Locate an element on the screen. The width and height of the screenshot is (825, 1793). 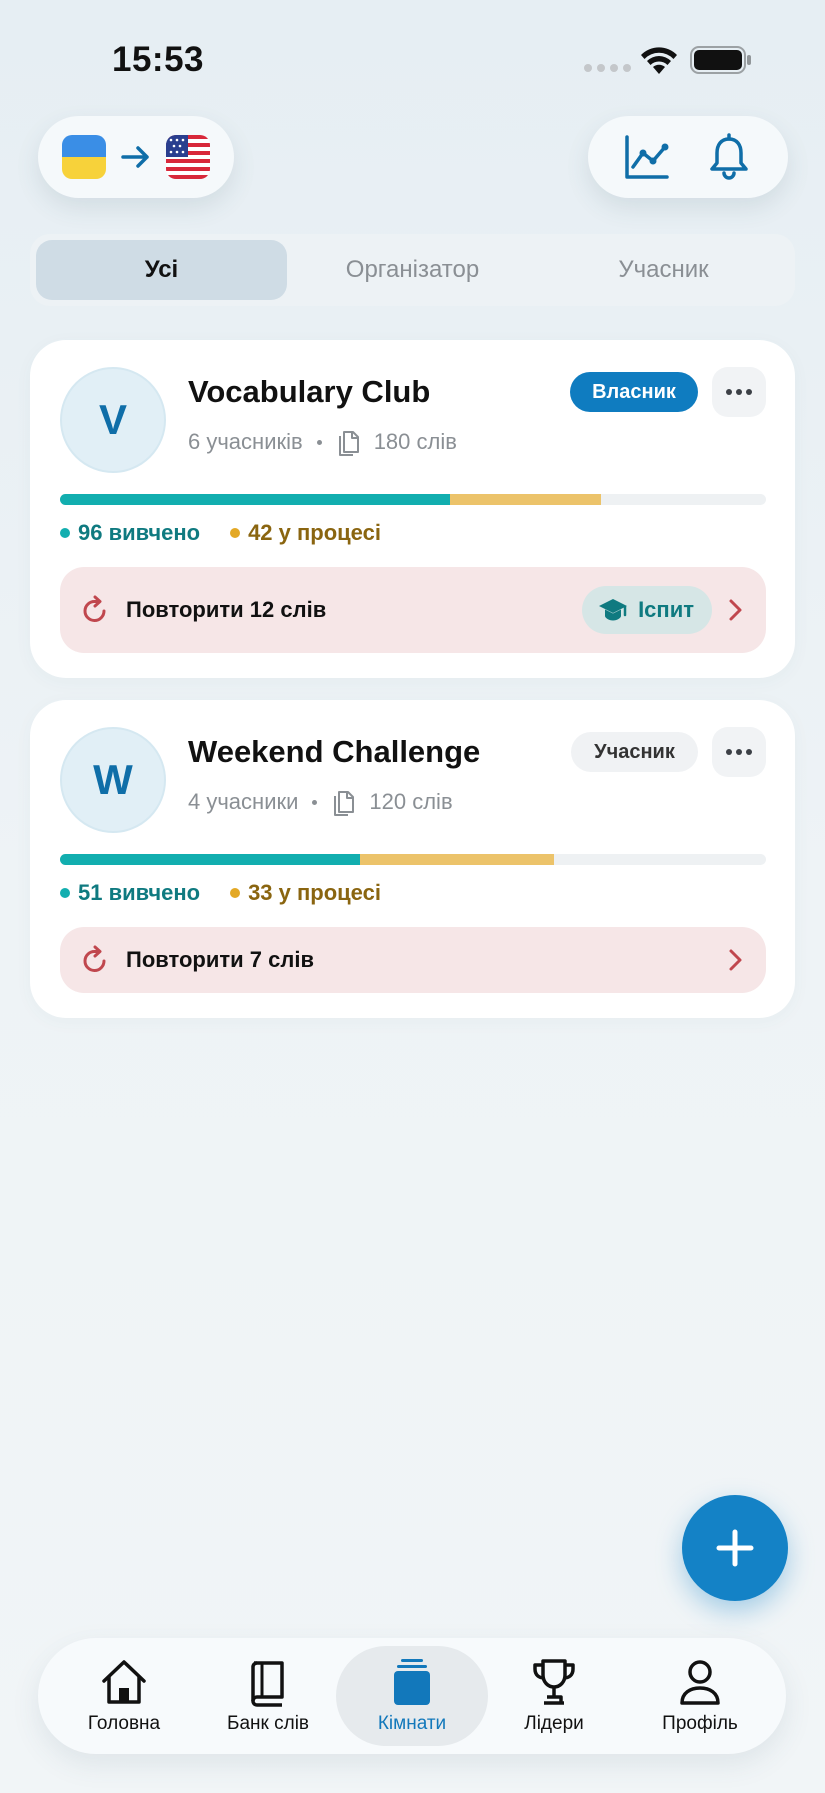
progress-legend: 96 вивчено 42 у процесі is located at coordinates (220, 533).